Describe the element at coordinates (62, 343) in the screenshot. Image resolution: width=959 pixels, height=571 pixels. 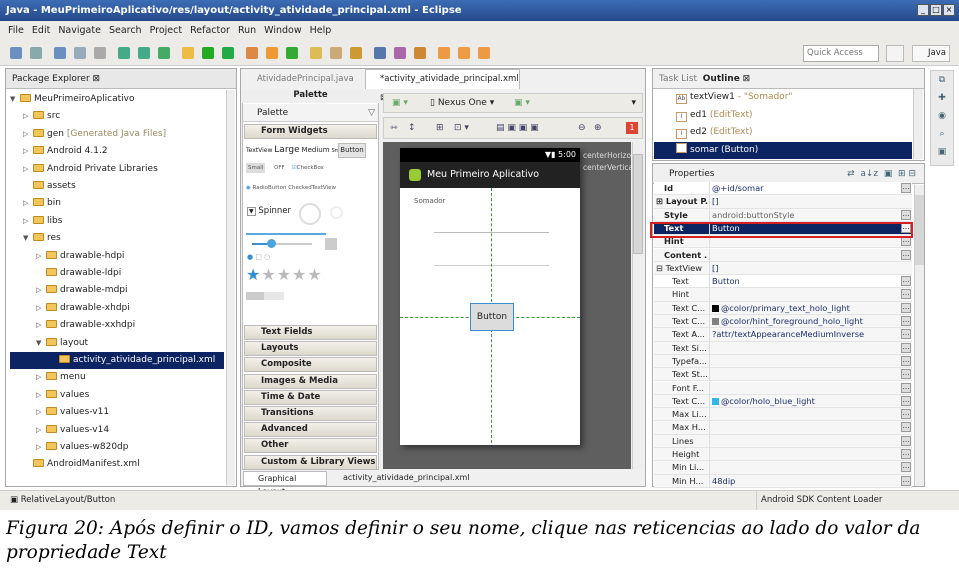
I see `tree-item: ▼ layout` at that location.